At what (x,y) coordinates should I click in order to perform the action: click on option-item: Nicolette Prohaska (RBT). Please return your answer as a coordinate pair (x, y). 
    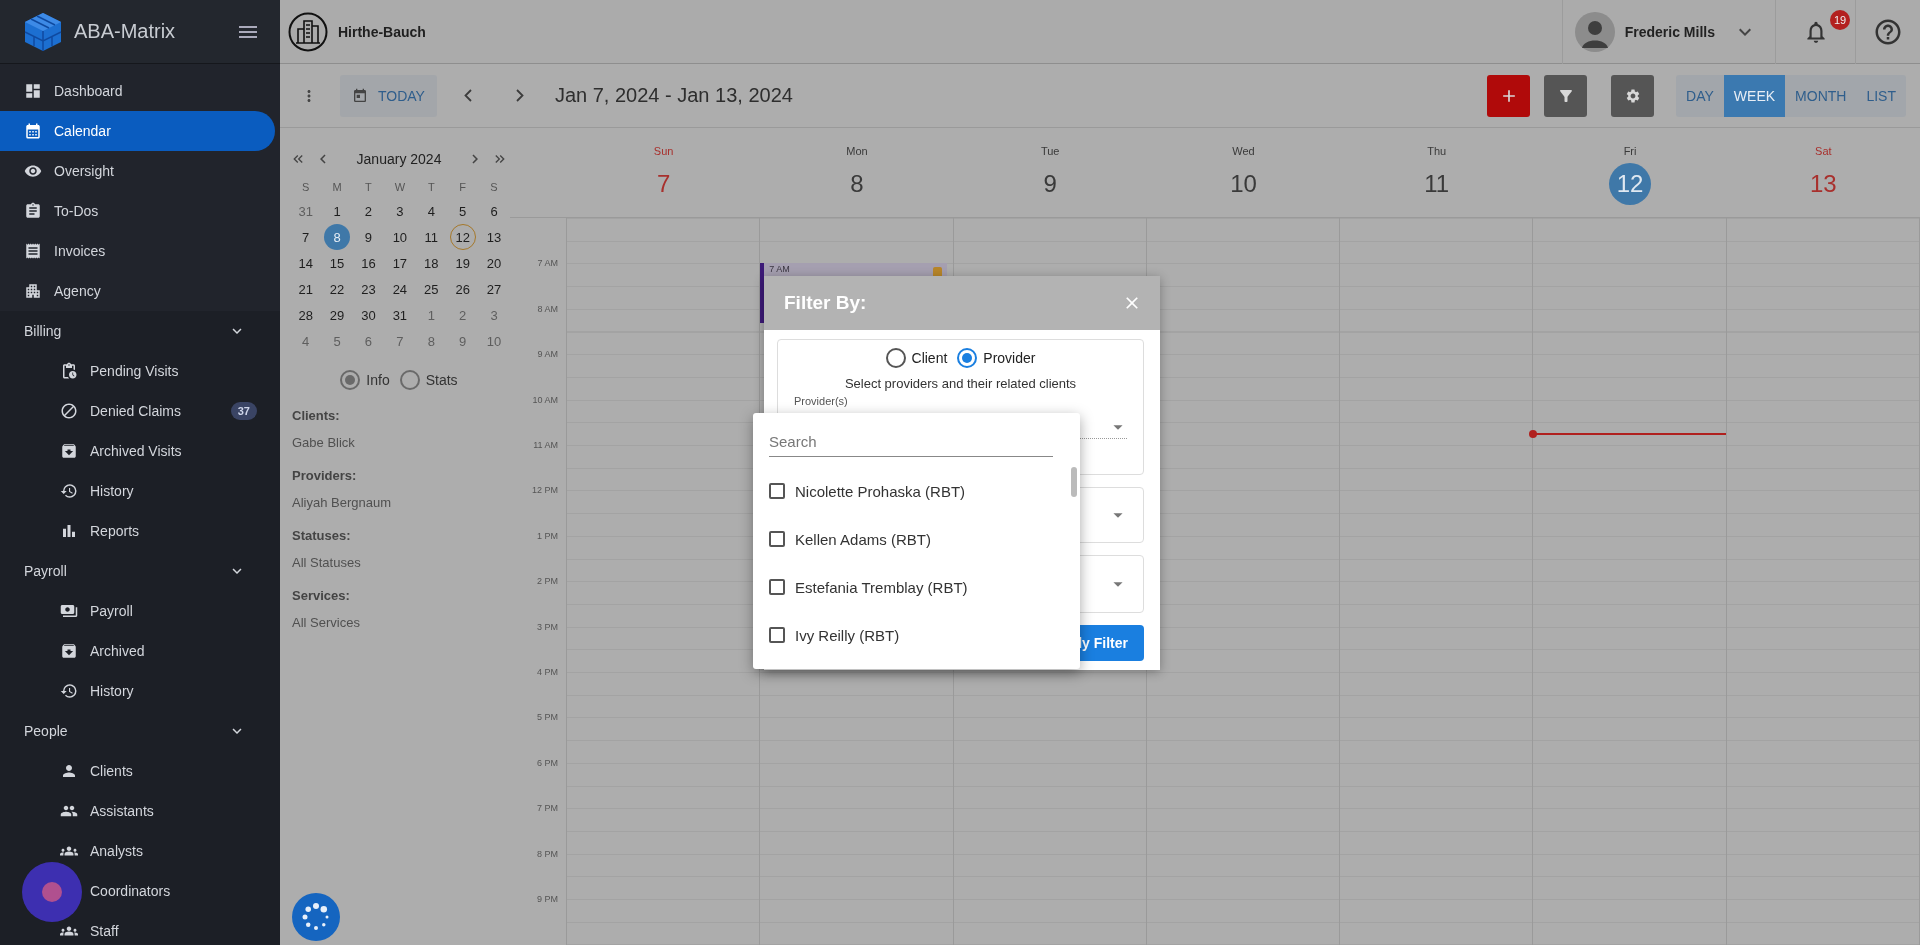
    Looking at the image, I should click on (924, 491).